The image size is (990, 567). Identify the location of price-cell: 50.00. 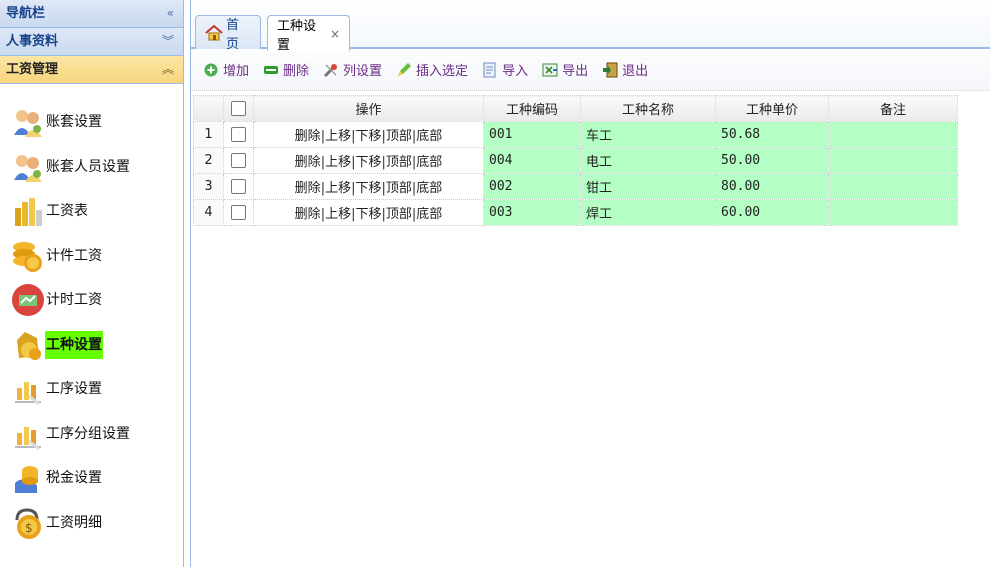
(772, 160).